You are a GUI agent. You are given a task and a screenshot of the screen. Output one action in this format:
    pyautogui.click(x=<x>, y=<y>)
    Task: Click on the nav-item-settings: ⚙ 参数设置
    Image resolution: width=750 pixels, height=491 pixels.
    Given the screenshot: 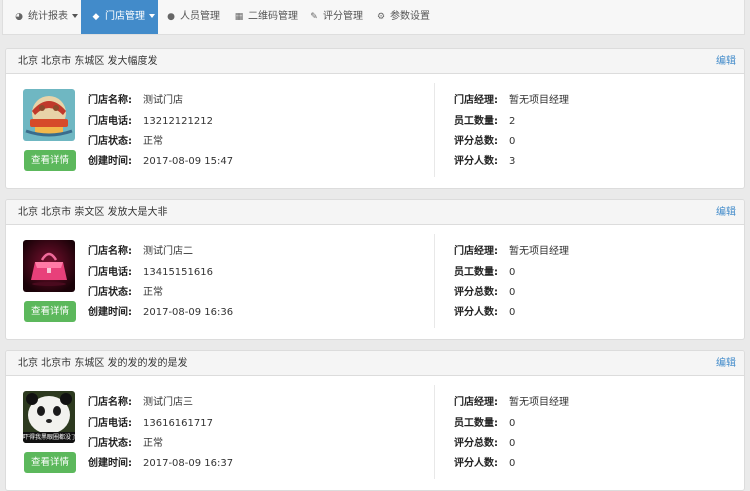 What is the action you would take?
    pyautogui.click(x=403, y=17)
    